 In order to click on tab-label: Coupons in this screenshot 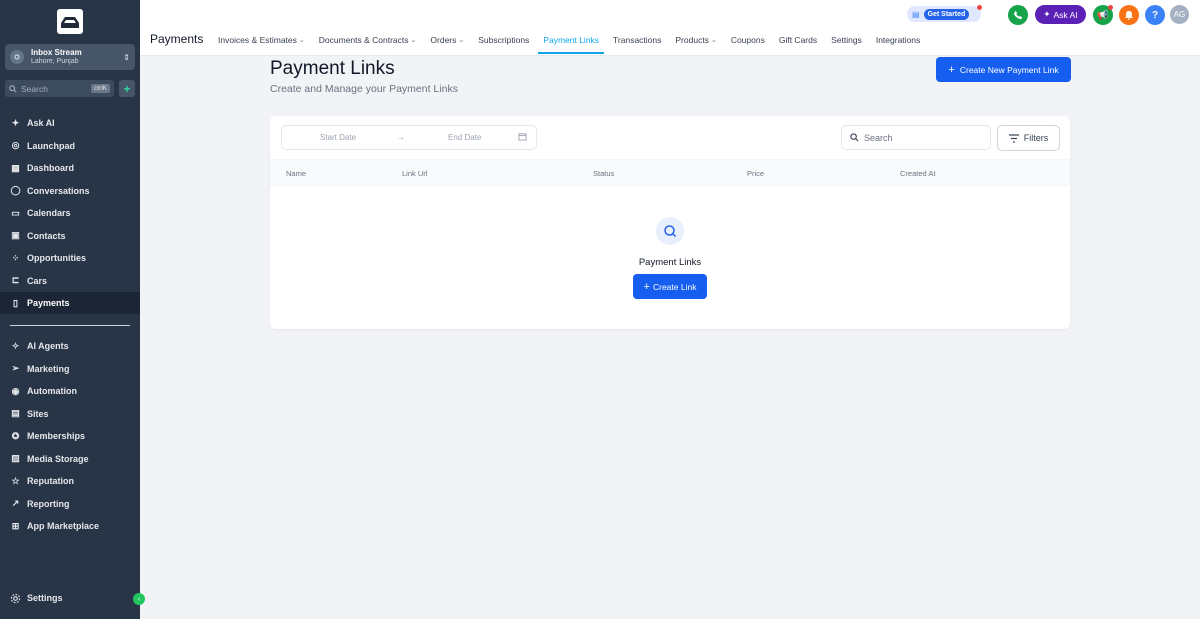, I will do `click(747, 40)`.